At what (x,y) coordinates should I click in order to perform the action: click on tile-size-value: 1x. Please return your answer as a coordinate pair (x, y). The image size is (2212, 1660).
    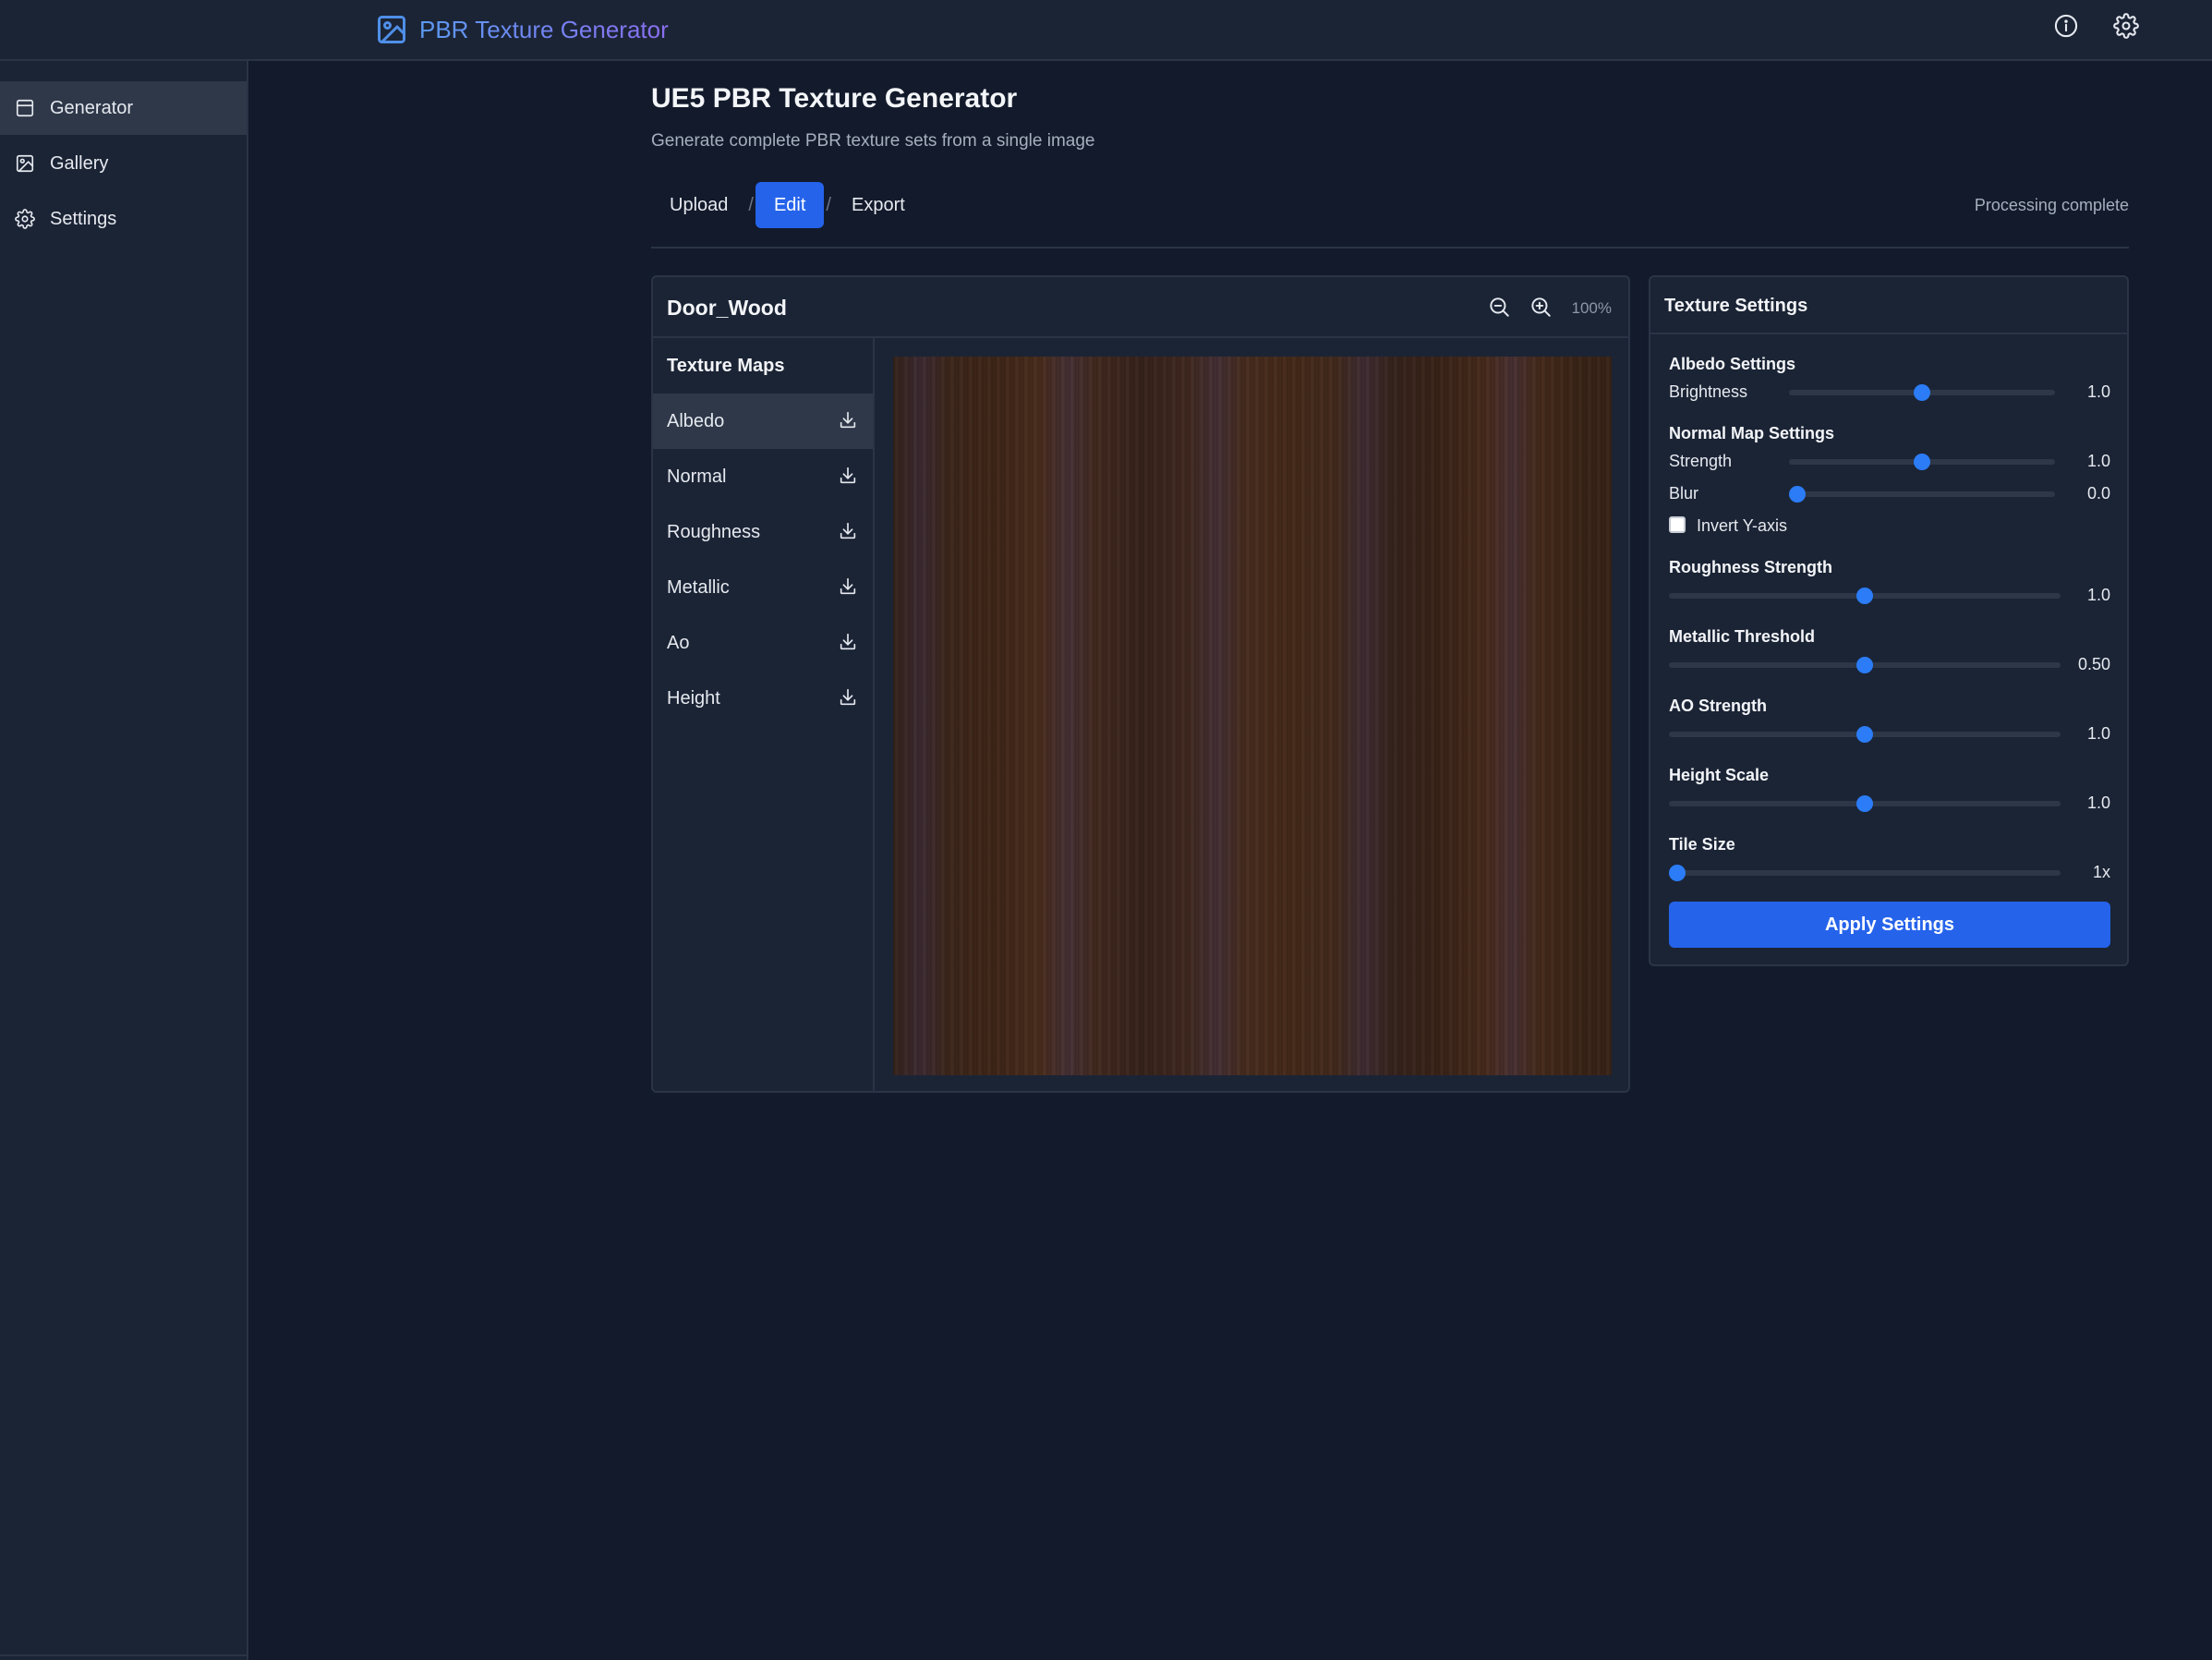
    Looking at the image, I should click on (2101, 872).